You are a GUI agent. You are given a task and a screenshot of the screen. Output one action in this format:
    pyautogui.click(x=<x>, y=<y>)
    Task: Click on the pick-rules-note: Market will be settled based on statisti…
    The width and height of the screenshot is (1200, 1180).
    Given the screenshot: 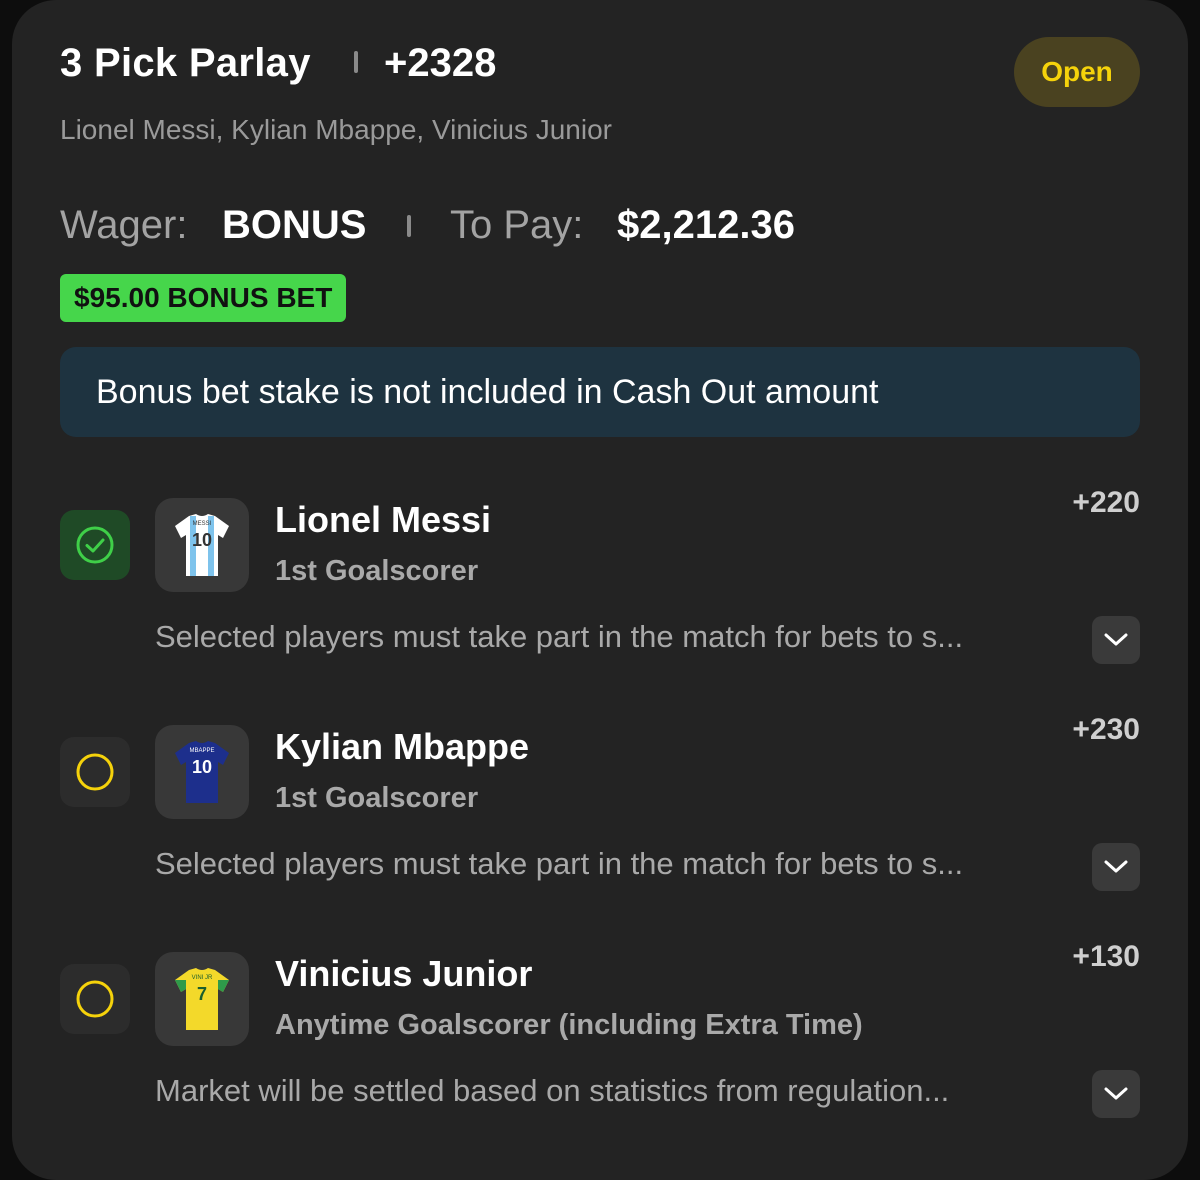 What is the action you would take?
    pyautogui.click(x=552, y=1090)
    